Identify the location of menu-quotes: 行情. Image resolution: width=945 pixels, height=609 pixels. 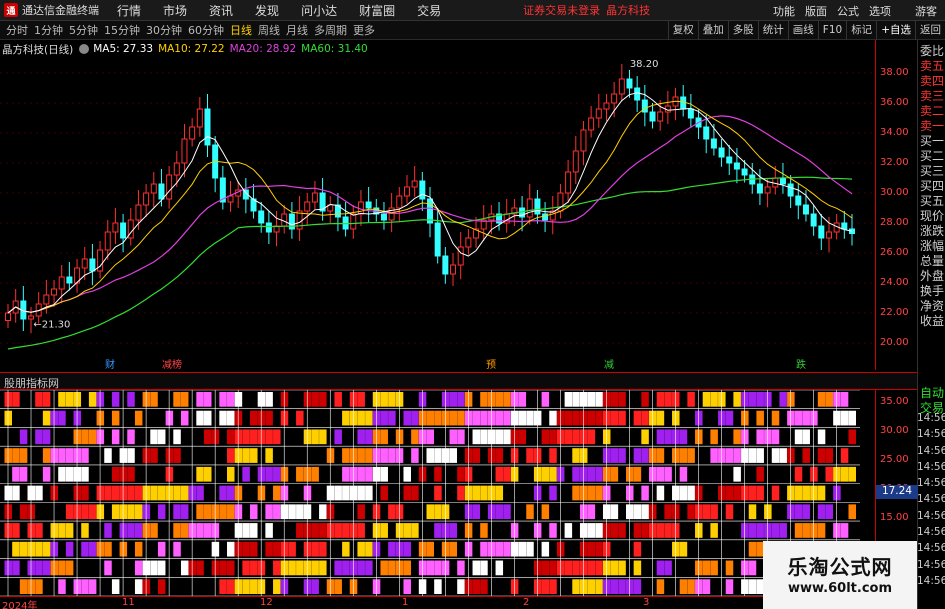
(129, 10).